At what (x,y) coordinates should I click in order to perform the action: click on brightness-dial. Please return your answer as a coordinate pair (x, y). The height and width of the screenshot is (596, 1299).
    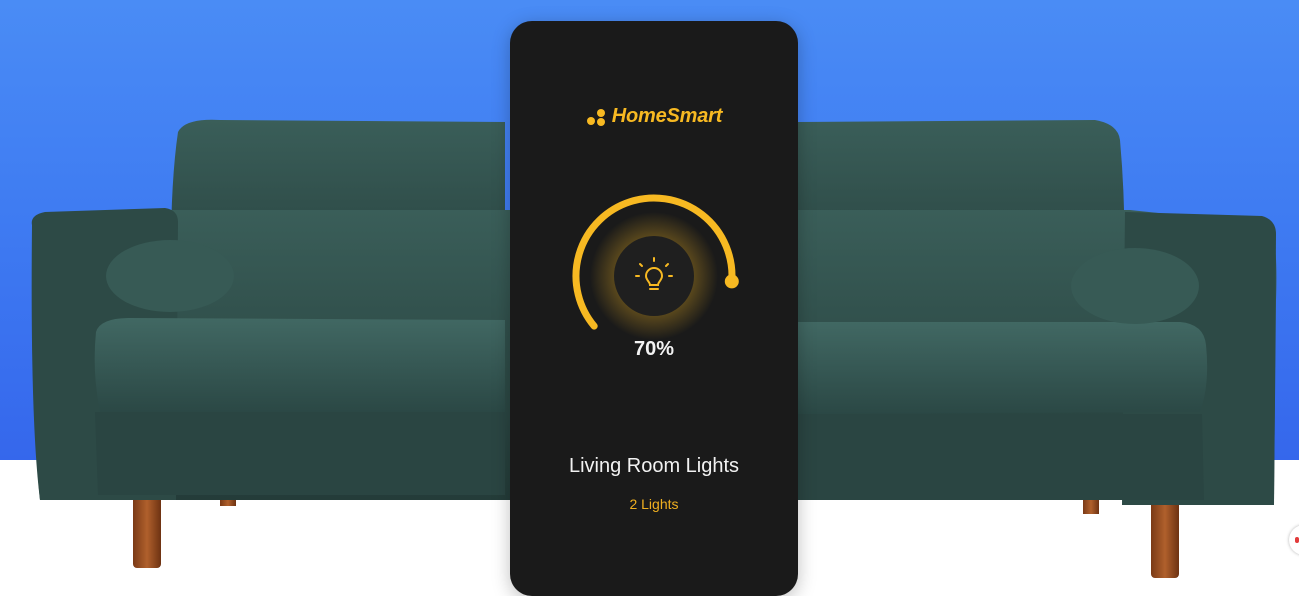
    Looking at the image, I should click on (654, 291).